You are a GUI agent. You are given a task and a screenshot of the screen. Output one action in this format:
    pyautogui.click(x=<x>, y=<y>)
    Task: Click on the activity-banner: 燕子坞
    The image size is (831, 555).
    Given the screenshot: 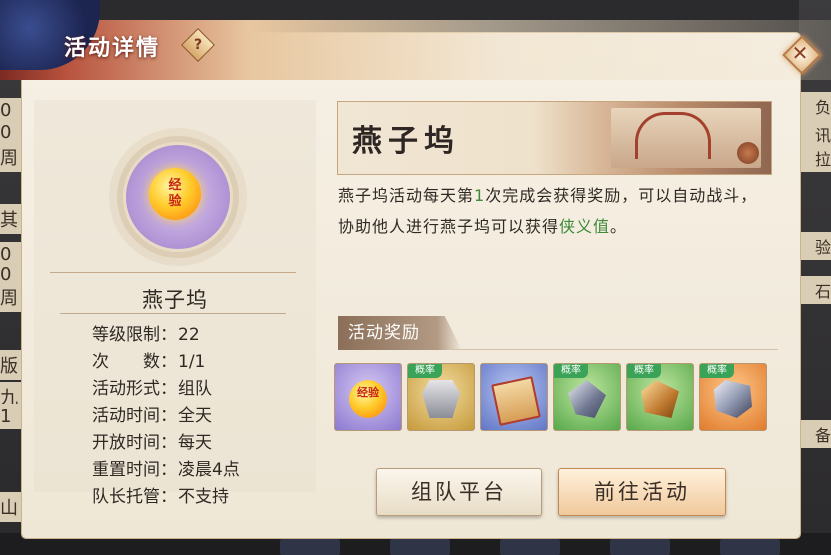 What is the action you would take?
    pyautogui.click(x=554, y=138)
    